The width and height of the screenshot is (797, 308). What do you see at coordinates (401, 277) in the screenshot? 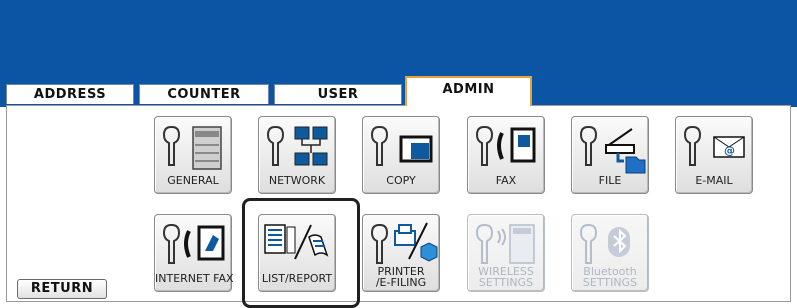
I see `printer-efiling-label: PRINTER/E-FILING` at bounding box center [401, 277].